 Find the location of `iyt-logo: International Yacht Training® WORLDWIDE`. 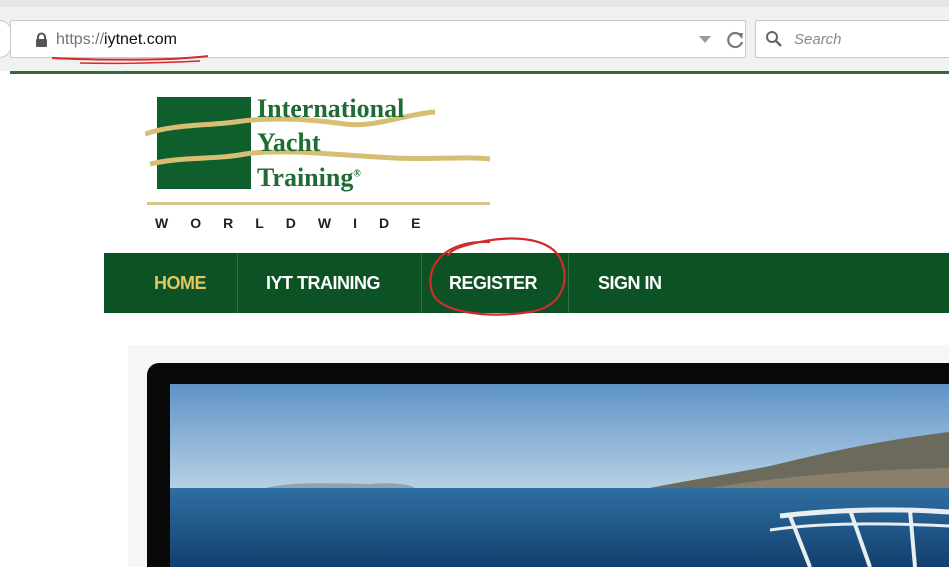

iyt-logo: International Yacht Training® WORLDWIDE is located at coordinates (320, 164).